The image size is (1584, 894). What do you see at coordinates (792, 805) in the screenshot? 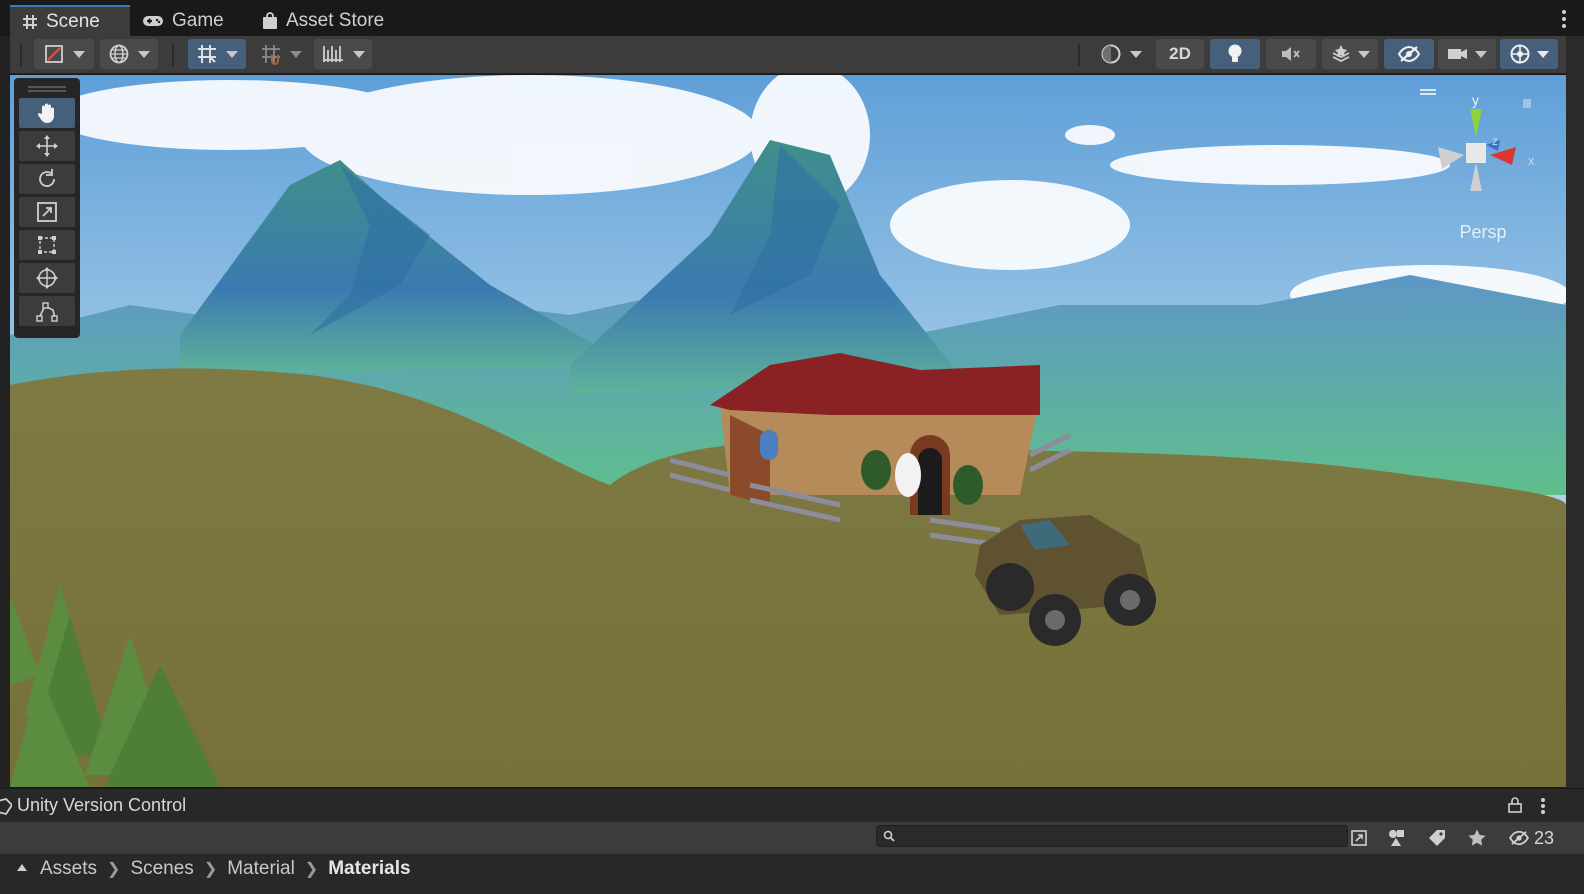
I see `version-control-panel-header: Unity Version Control` at bounding box center [792, 805].